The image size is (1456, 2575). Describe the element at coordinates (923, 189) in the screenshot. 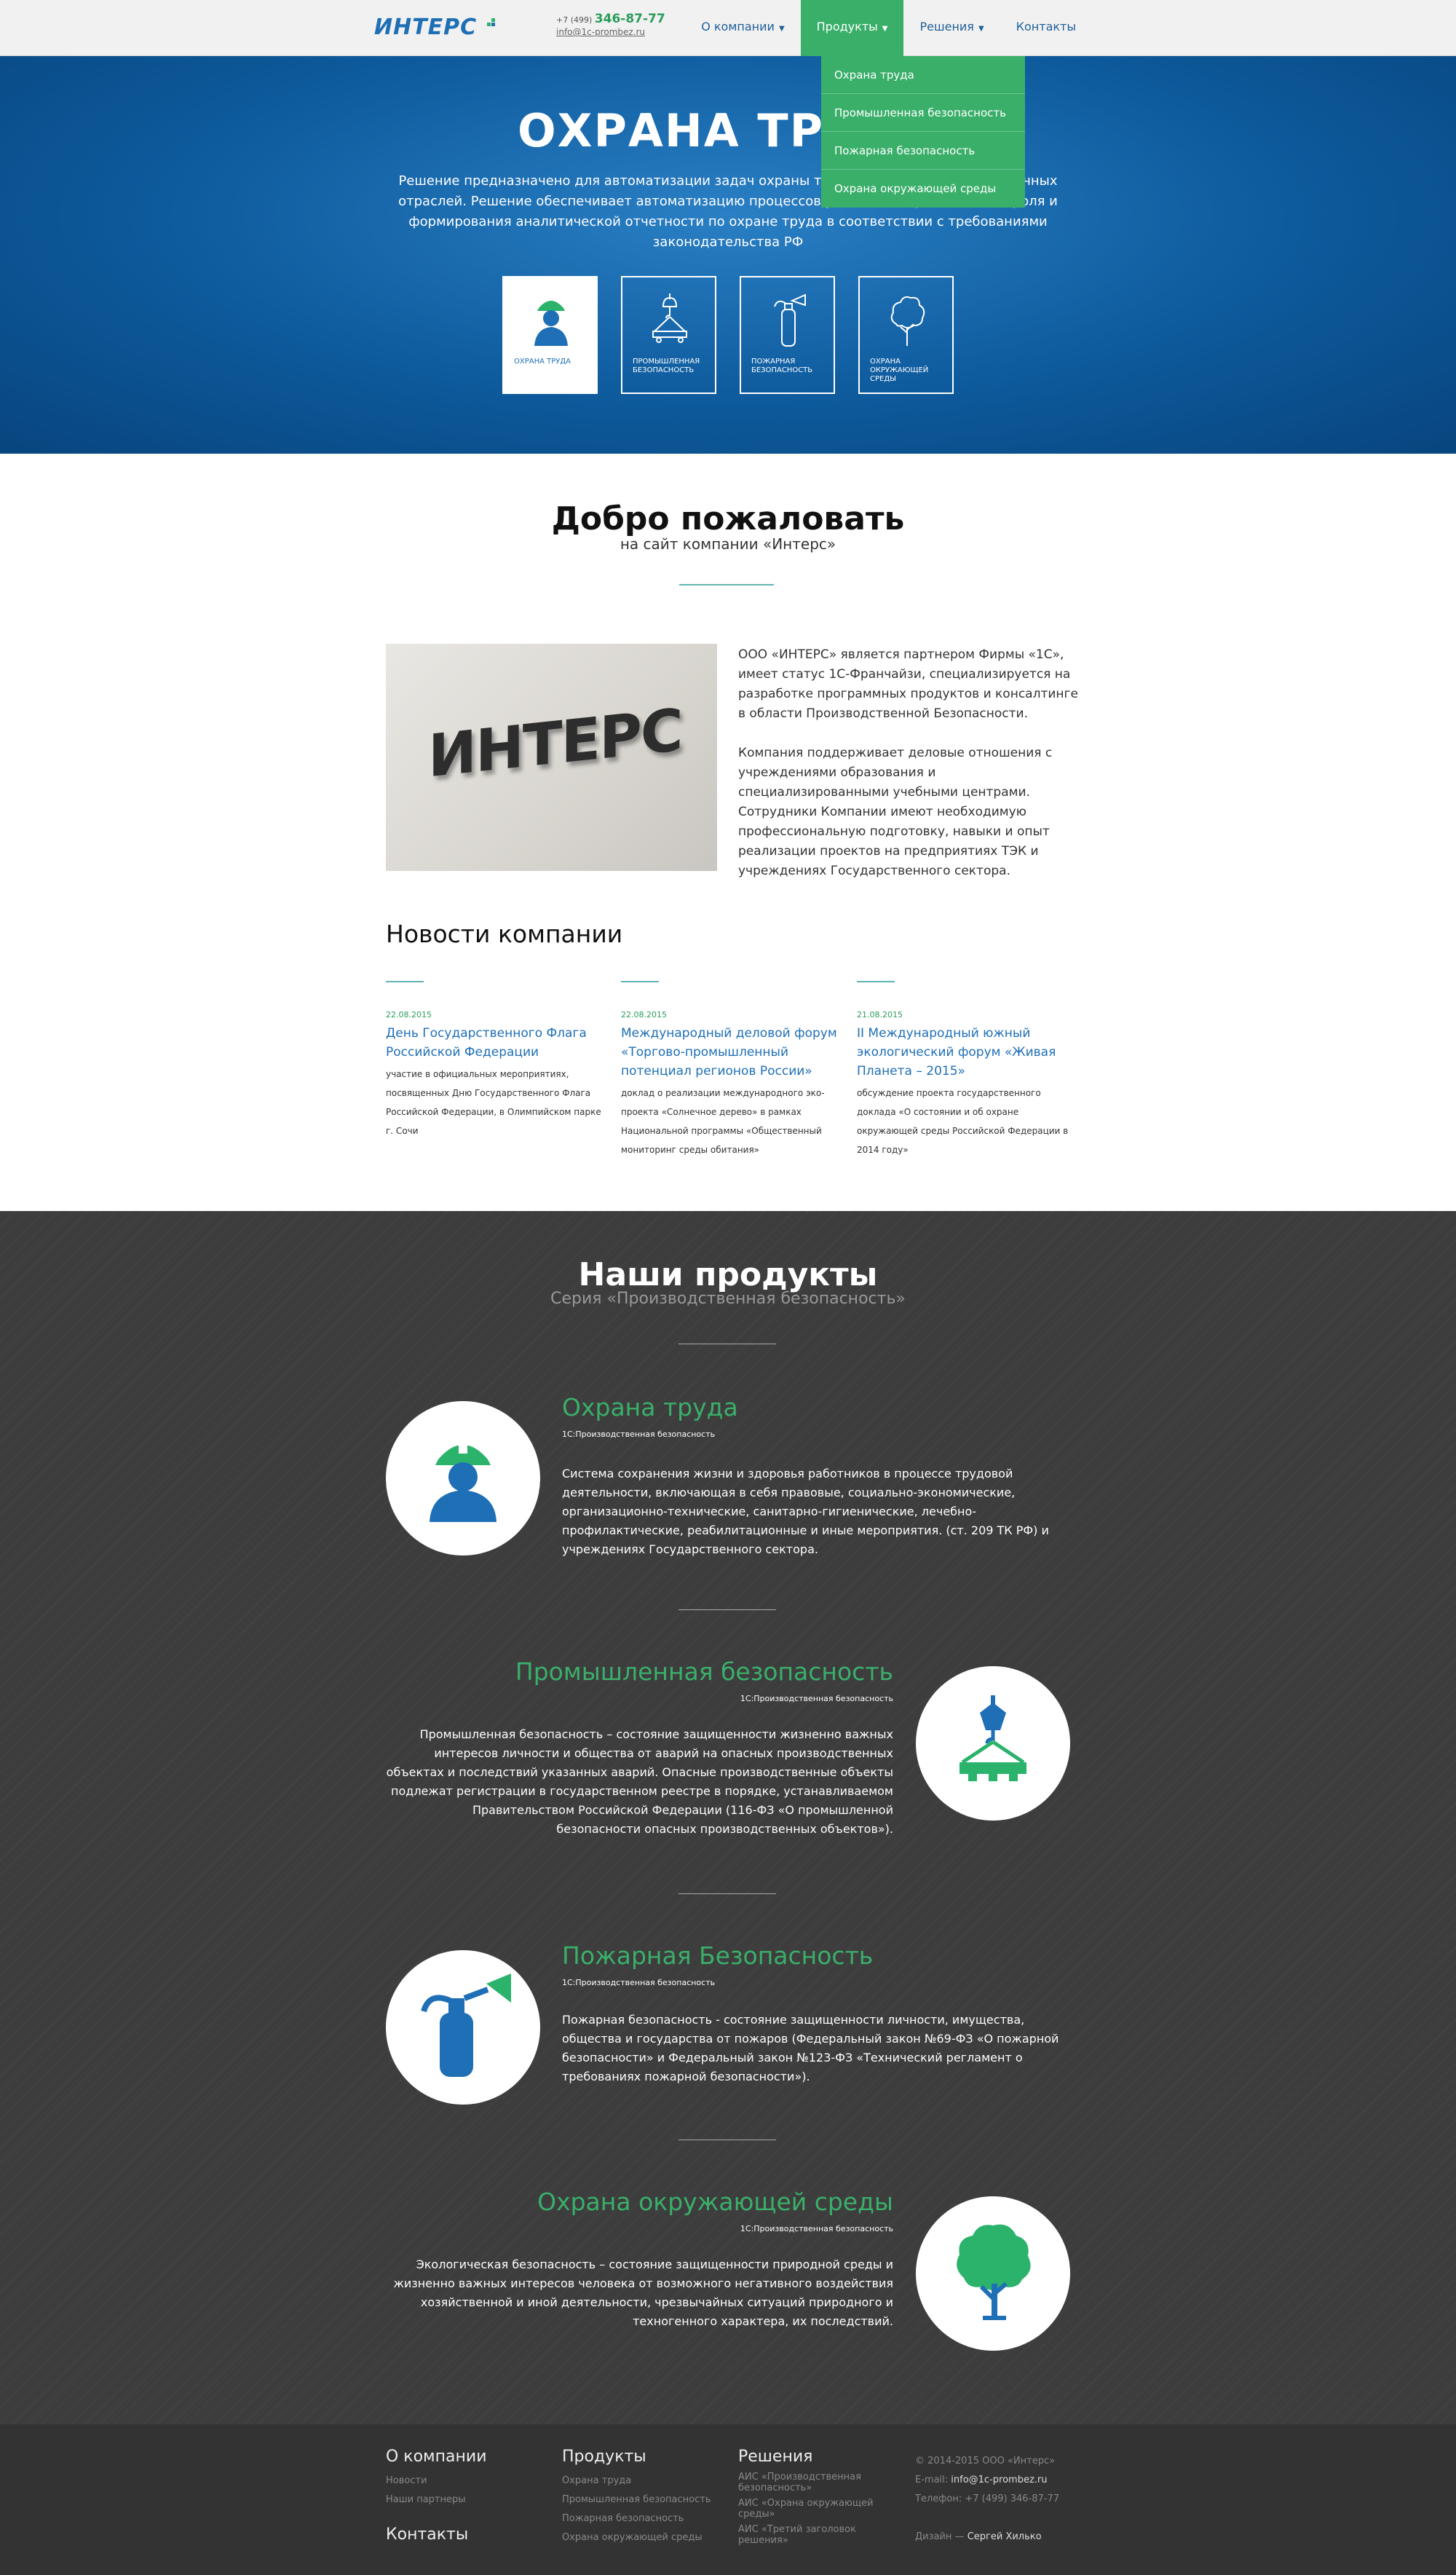

I see `dropdown-item-environment: Охрана окружающей среды` at that location.